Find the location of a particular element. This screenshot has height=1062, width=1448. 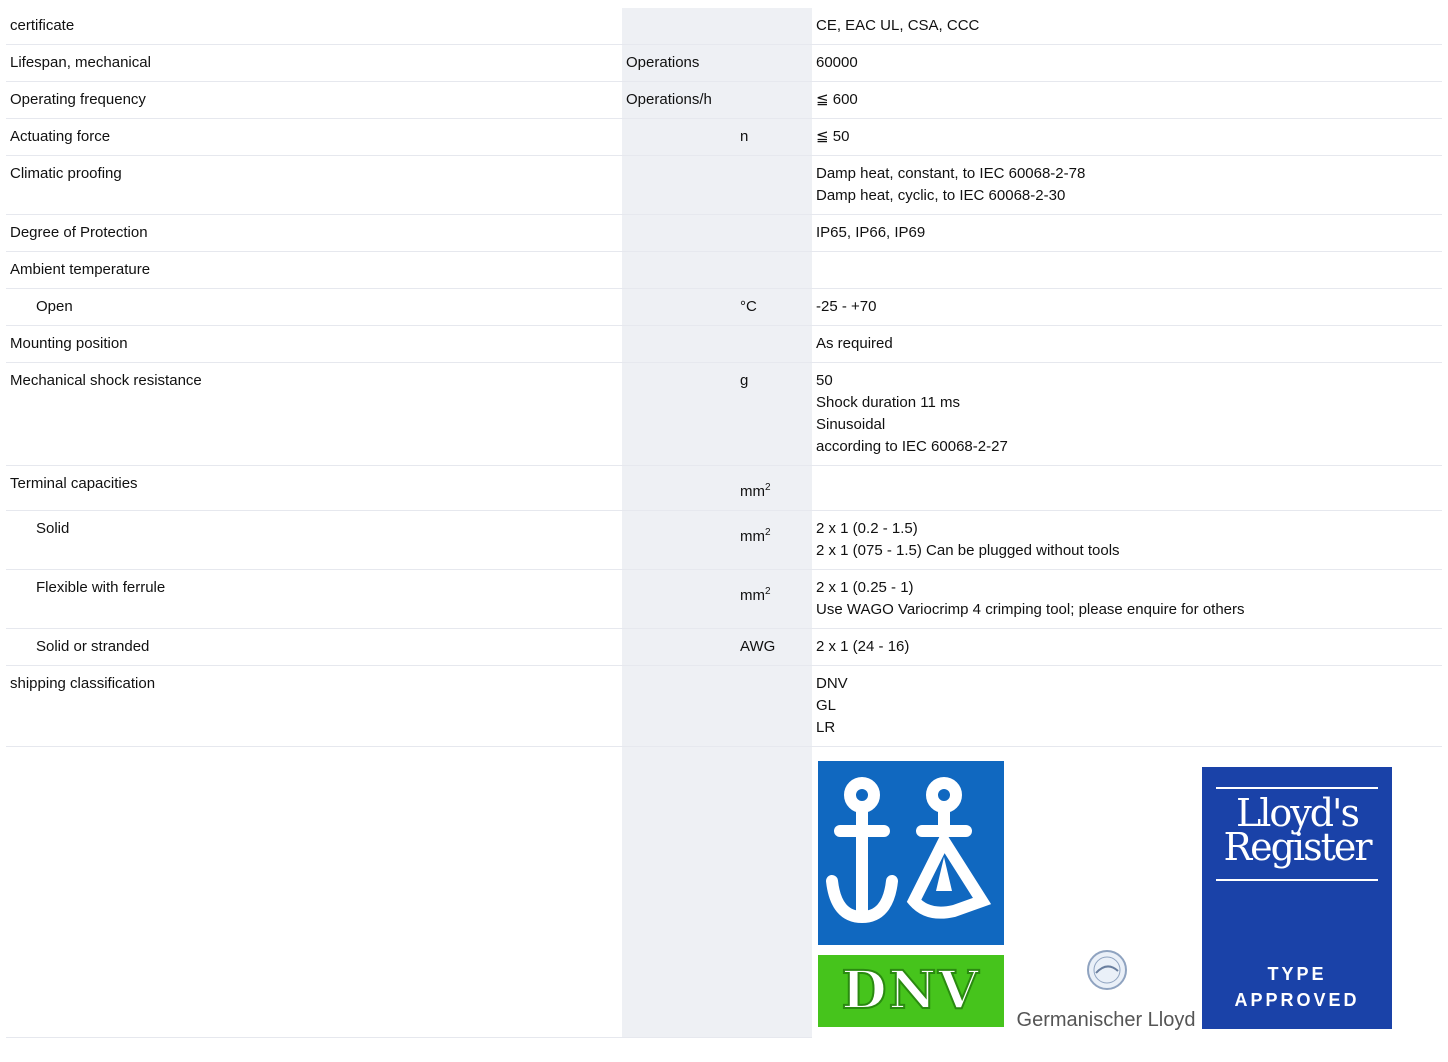

spec-value-line is located at coordinates (1127, 484).